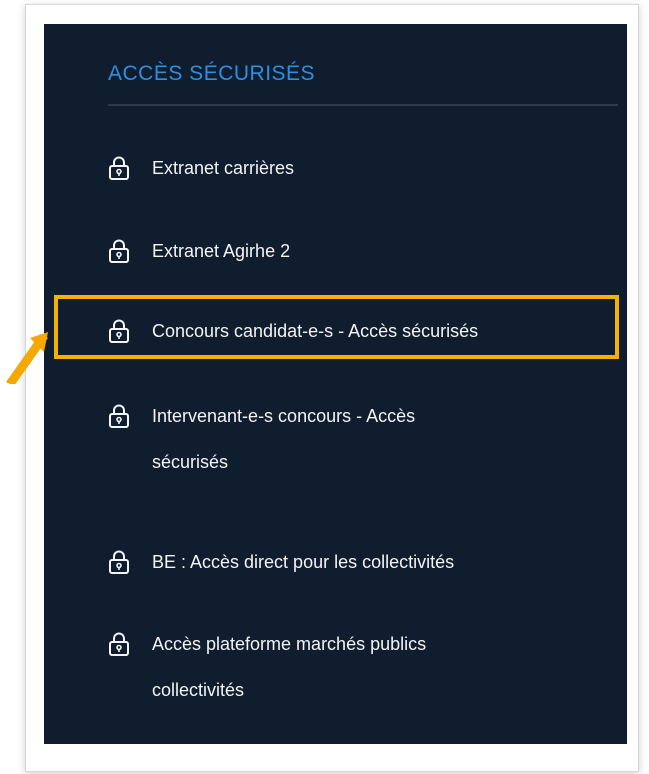  Describe the element at coordinates (212, 73) in the screenshot. I see `panel-title: ACCÈS SÉCURISÉS` at that location.